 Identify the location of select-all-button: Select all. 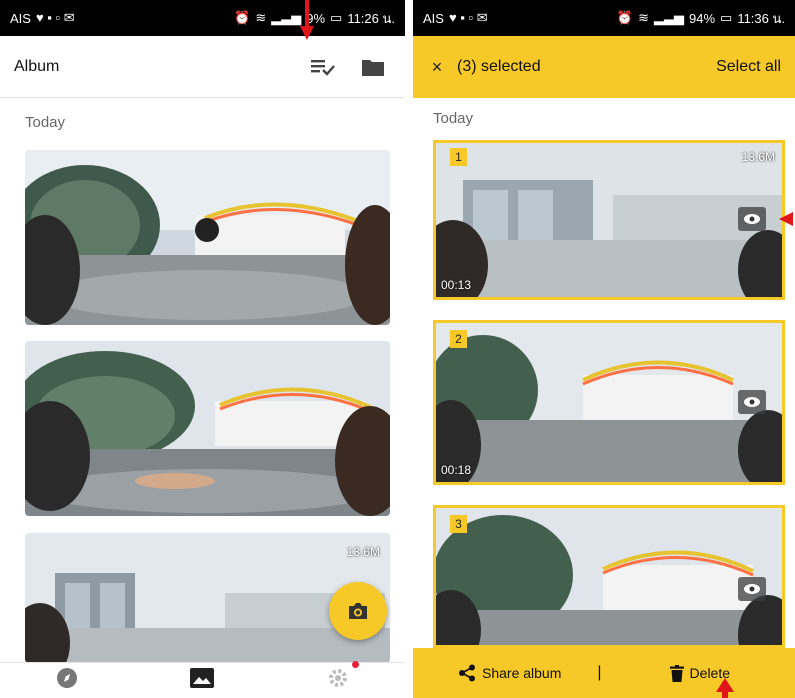
(748, 67).